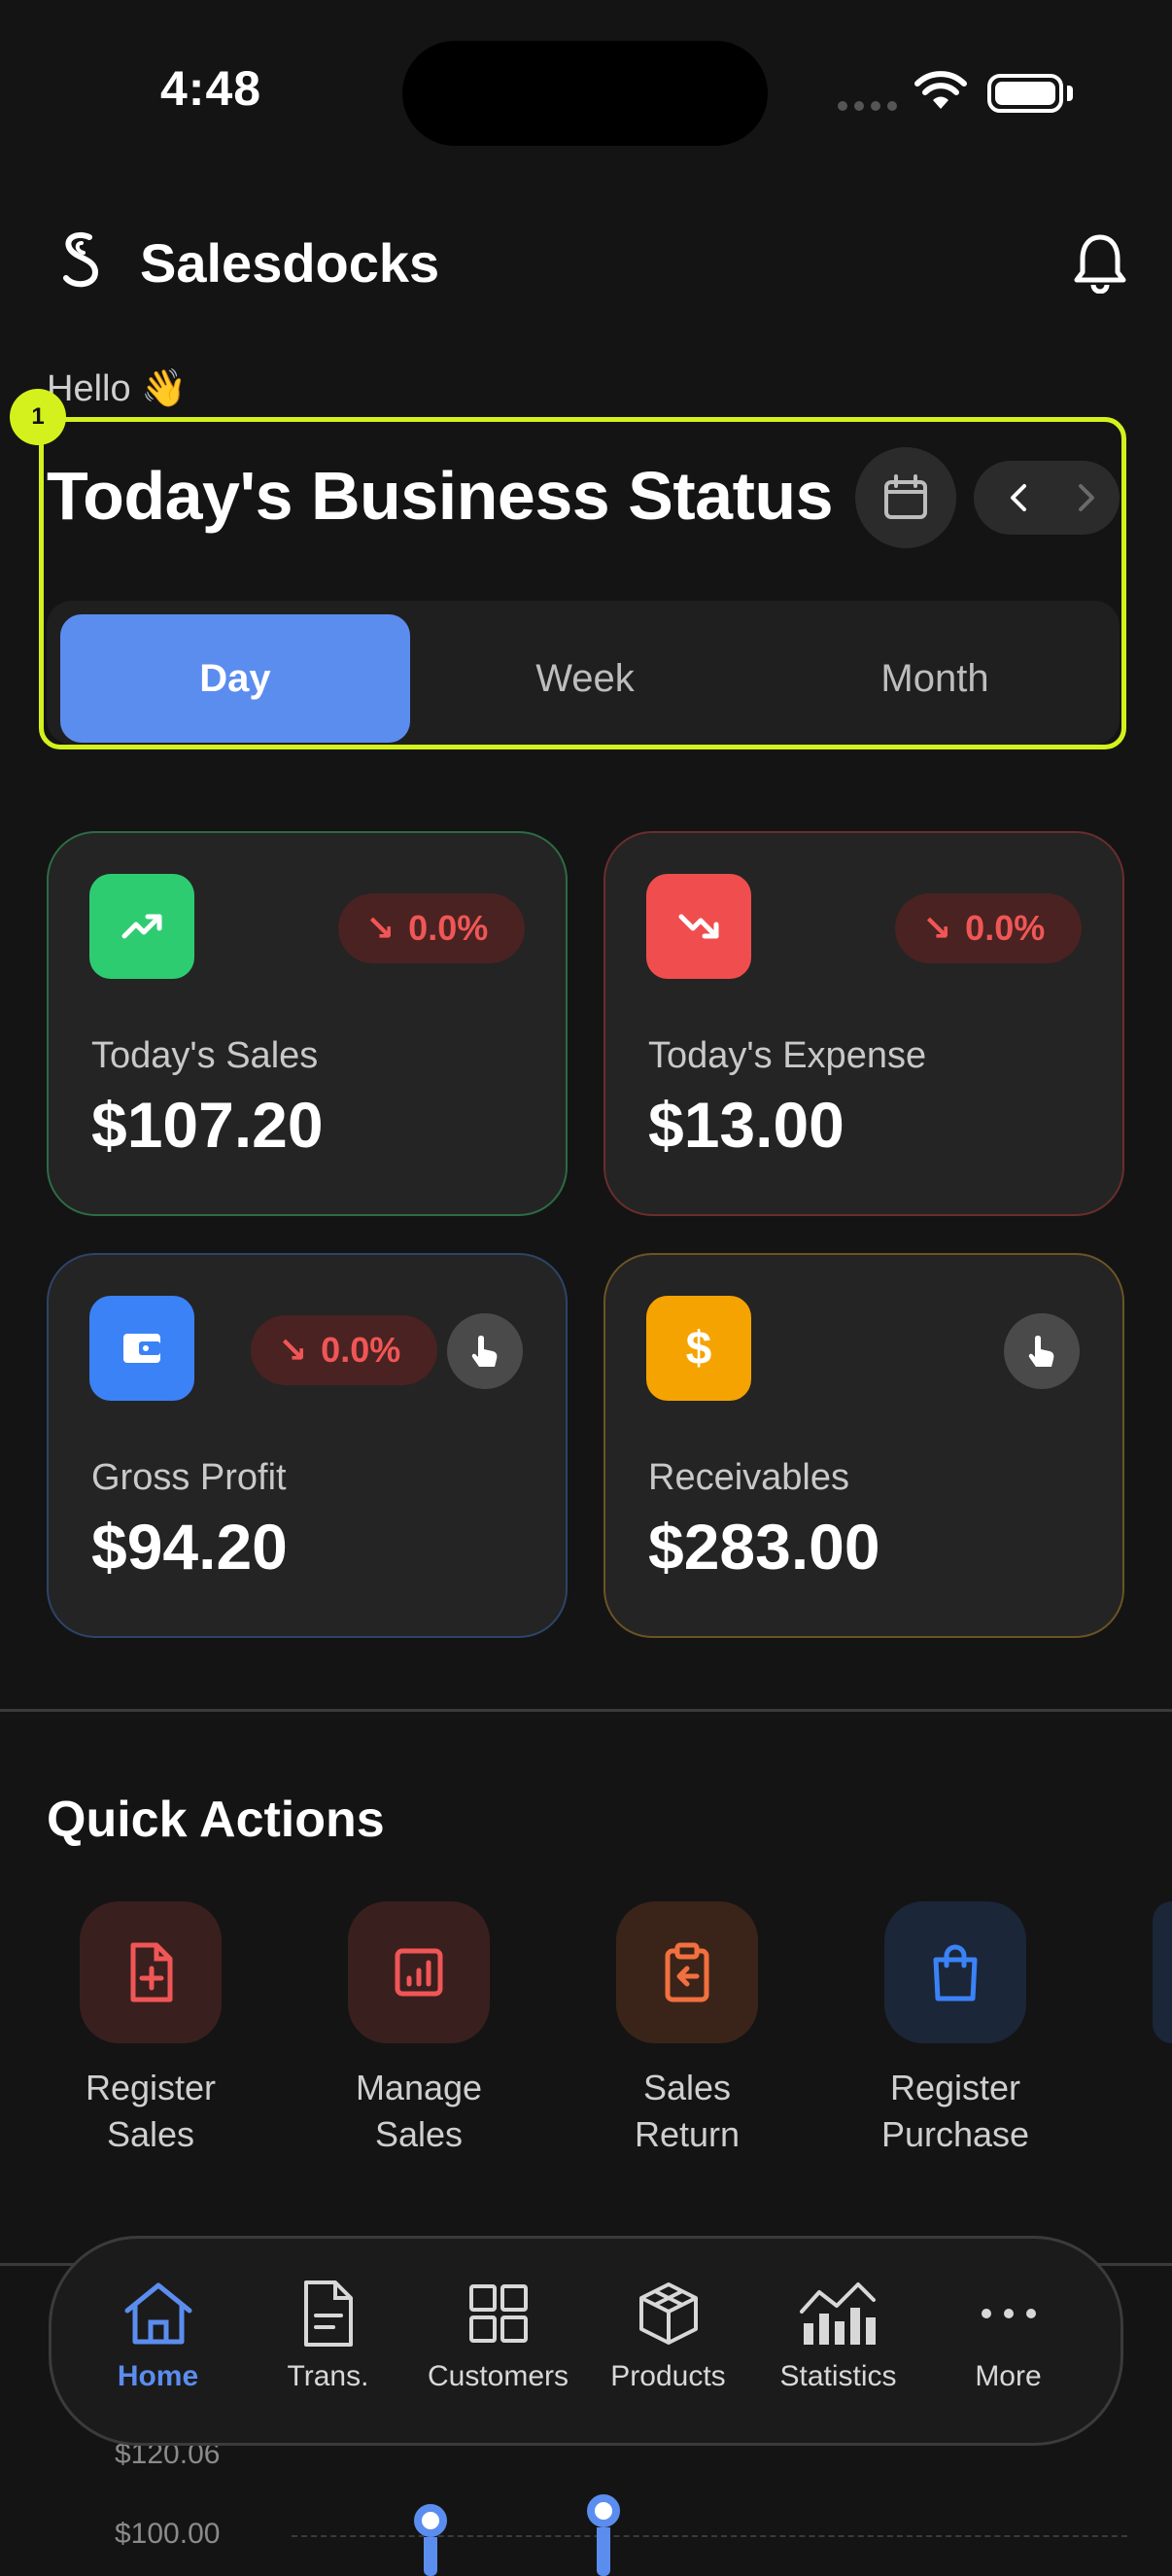 Image resolution: width=1172 pixels, height=2576 pixels. What do you see at coordinates (747, 1125) in the screenshot?
I see `expense-value: $13.00` at bounding box center [747, 1125].